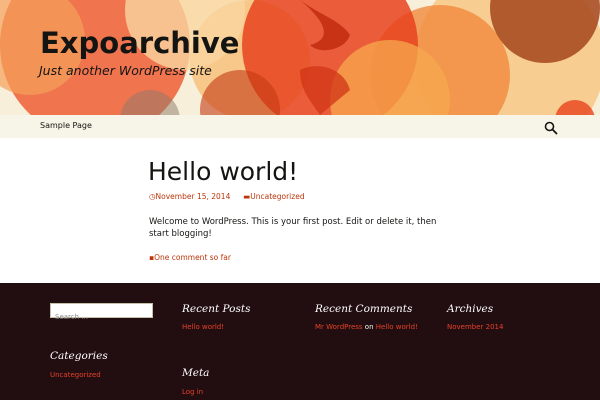 This screenshot has height=400, width=600. I want to click on comments-link-label: One comment so far, so click(192, 257).